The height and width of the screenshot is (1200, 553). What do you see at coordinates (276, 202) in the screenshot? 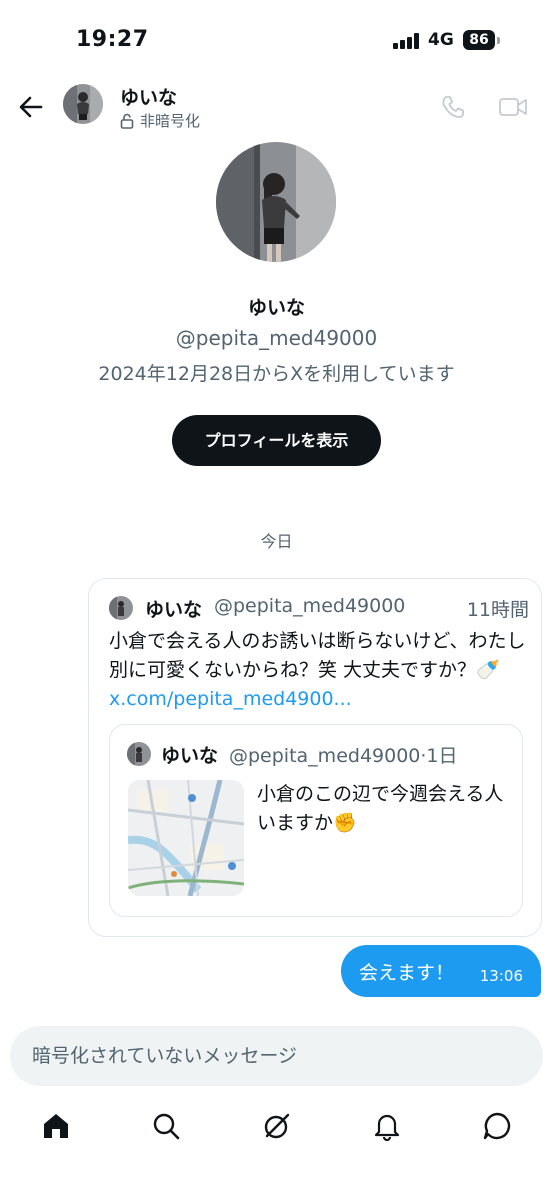
I see `profile-avatar` at bounding box center [276, 202].